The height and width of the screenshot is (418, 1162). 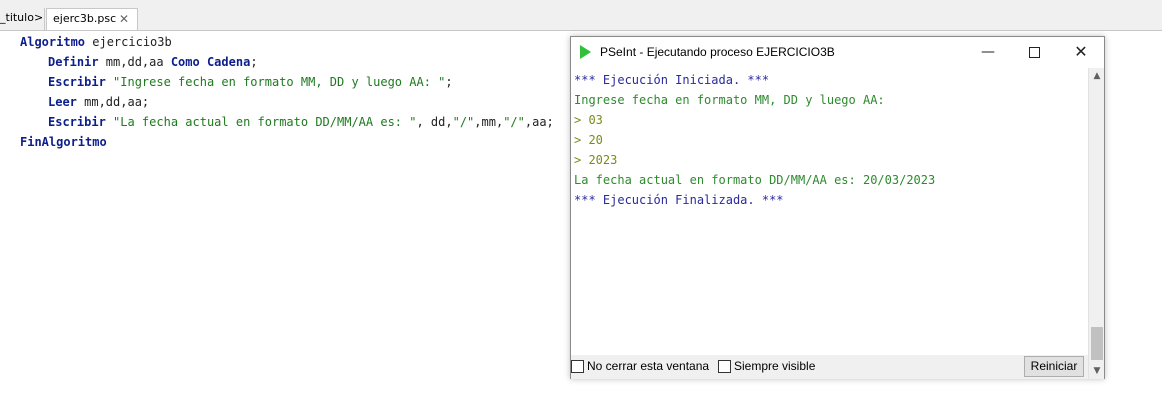 I want to click on tab-close-icon: ✕, so click(x=124, y=19).